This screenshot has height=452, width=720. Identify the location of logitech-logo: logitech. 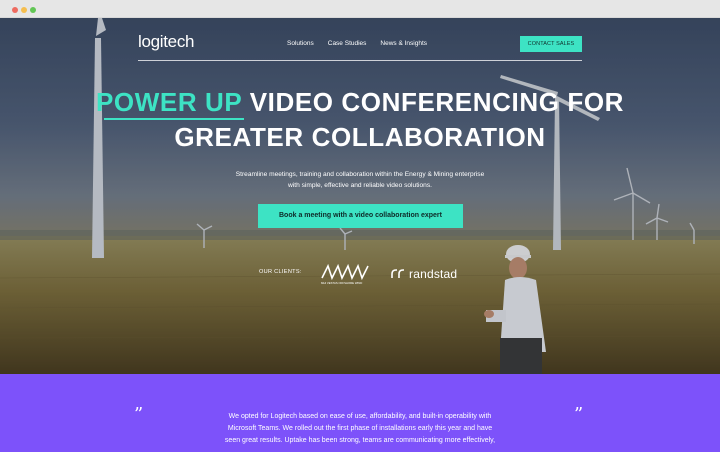
(166, 42).